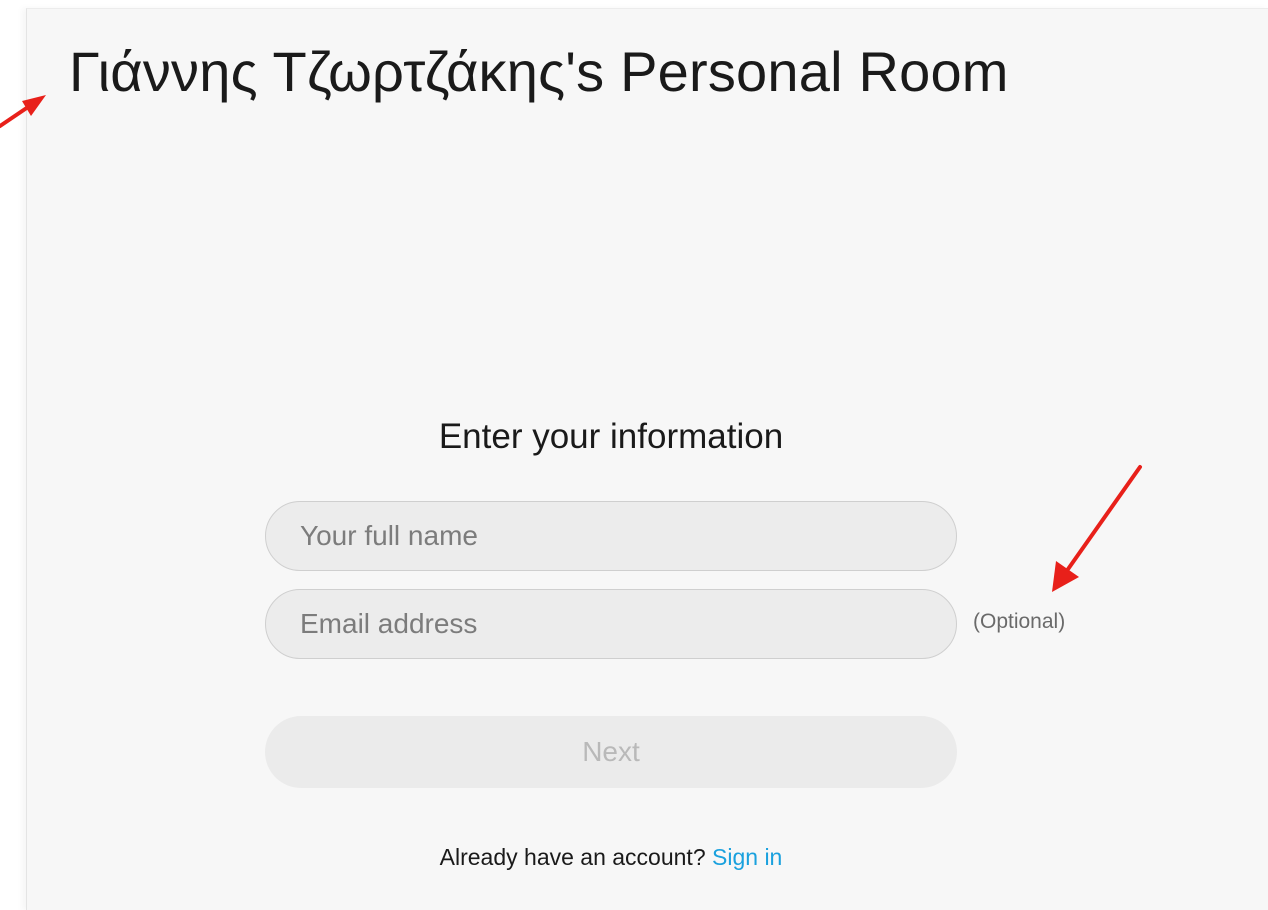 The image size is (1268, 910). I want to click on next-button: Next, so click(611, 752).